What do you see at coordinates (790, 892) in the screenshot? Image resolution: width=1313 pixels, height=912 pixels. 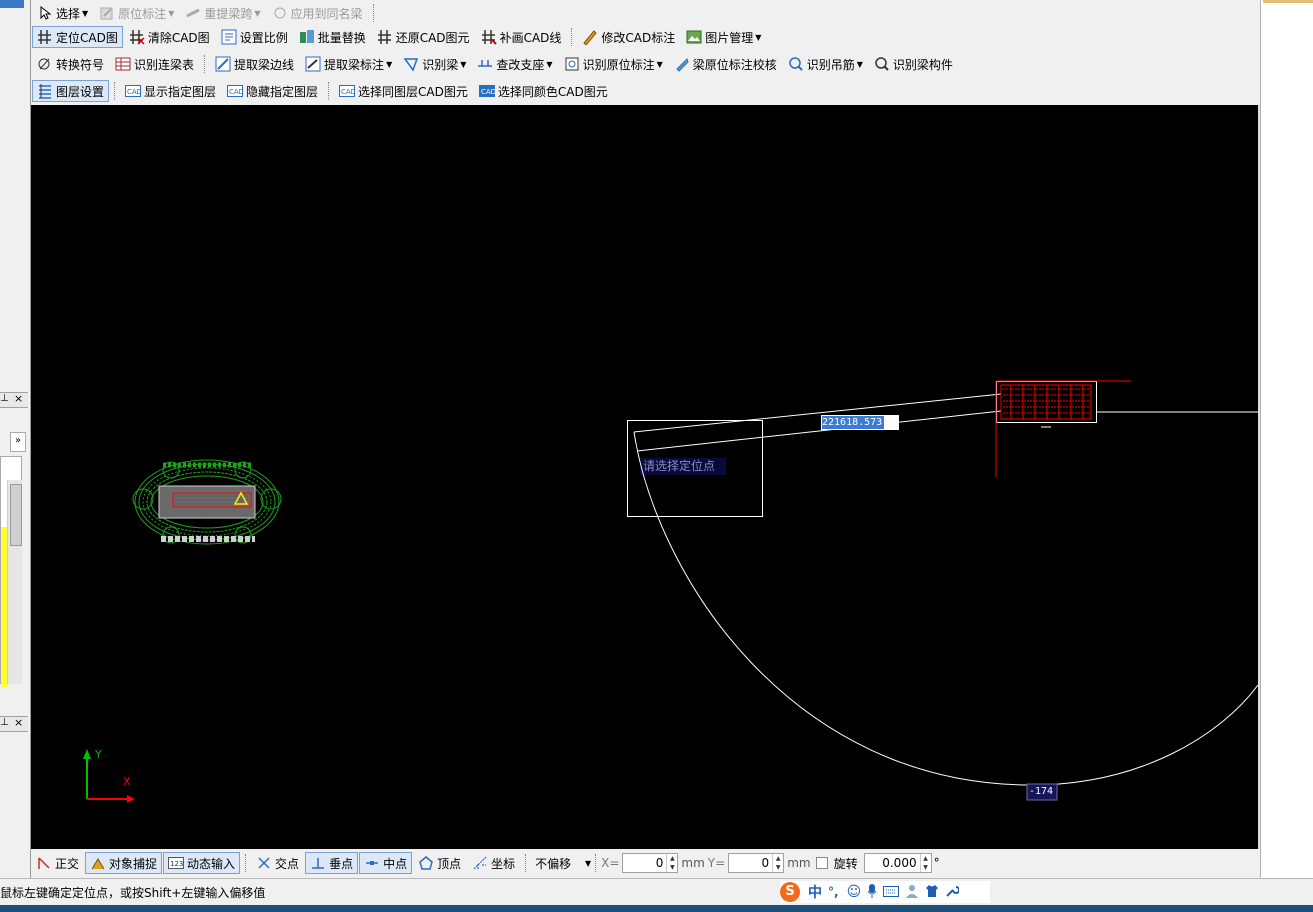 I see `sogou-logo-icon: S` at bounding box center [790, 892].